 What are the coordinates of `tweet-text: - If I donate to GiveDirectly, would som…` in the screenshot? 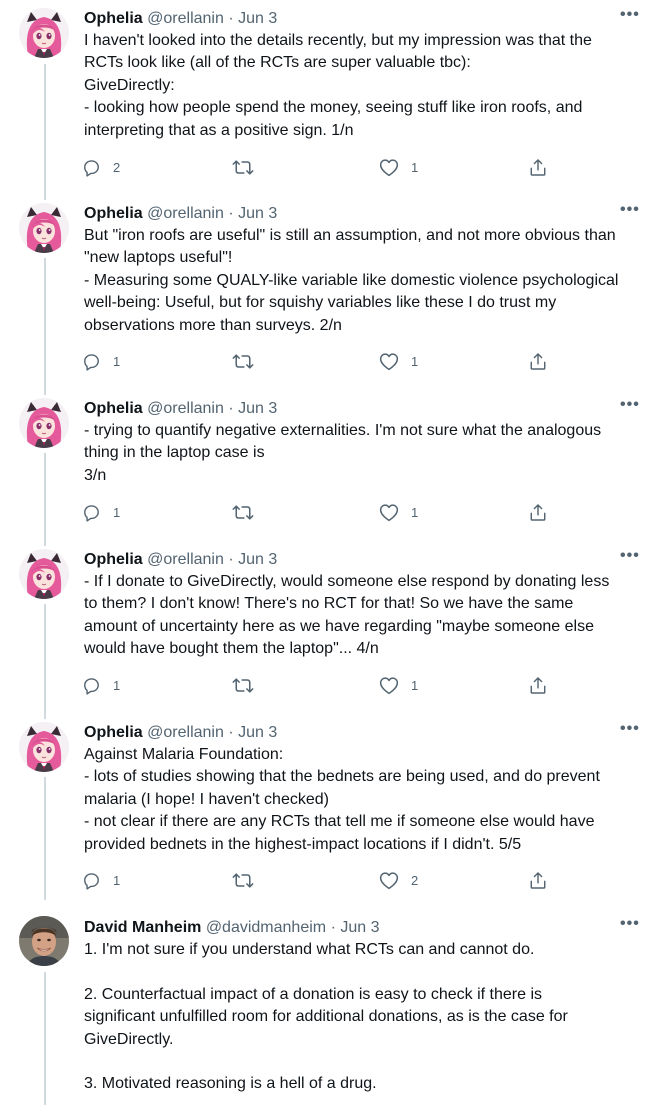 It's located at (364, 616).